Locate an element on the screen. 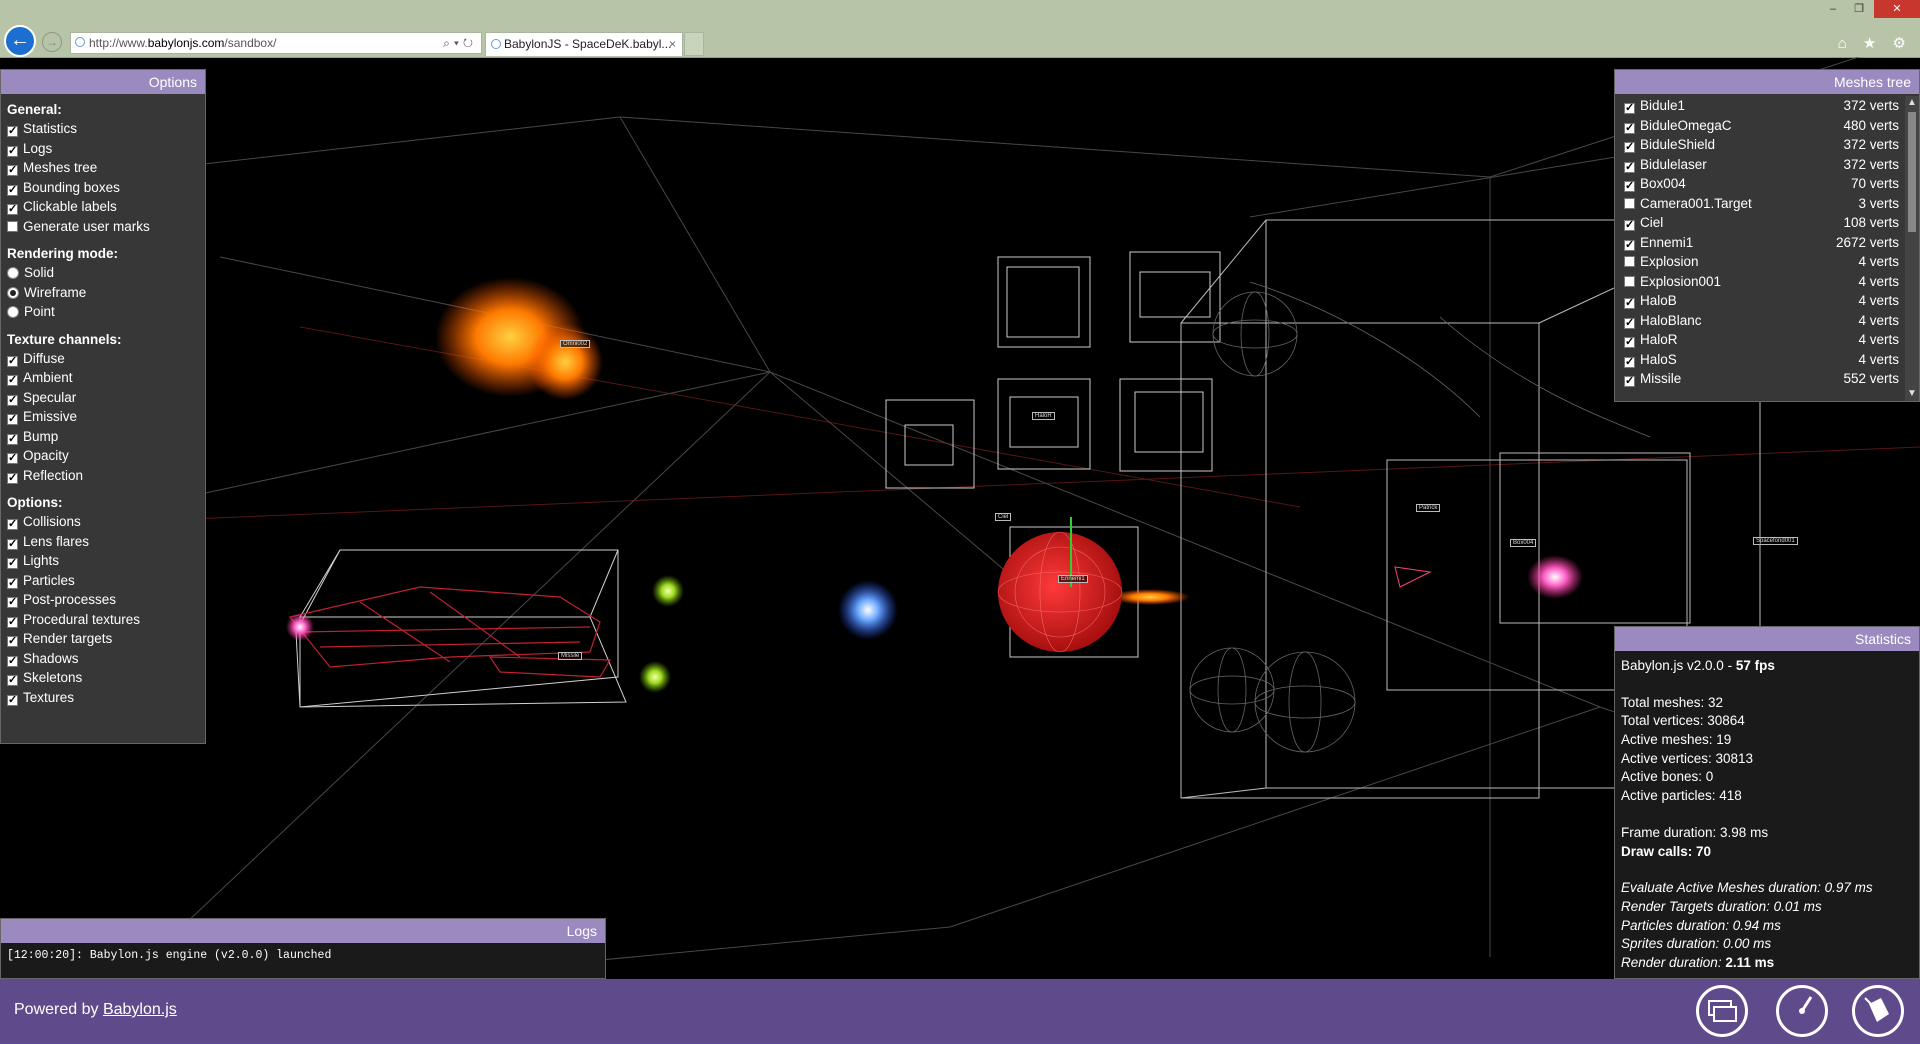 The width and height of the screenshot is (1920, 1044). mesh-row: Explosion001 4 verts is located at coordinates (1760, 282).